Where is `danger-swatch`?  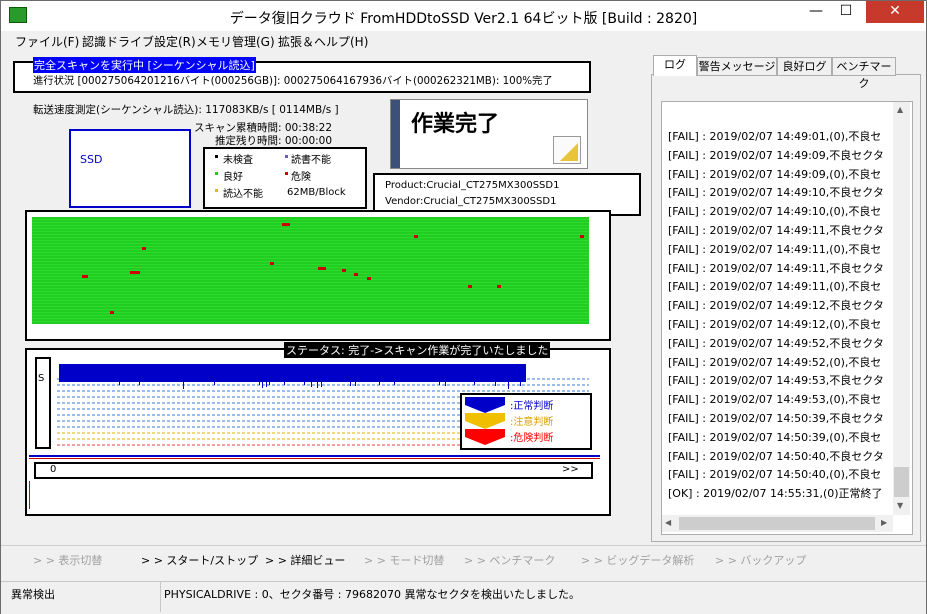
danger-swatch is located at coordinates (286, 173).